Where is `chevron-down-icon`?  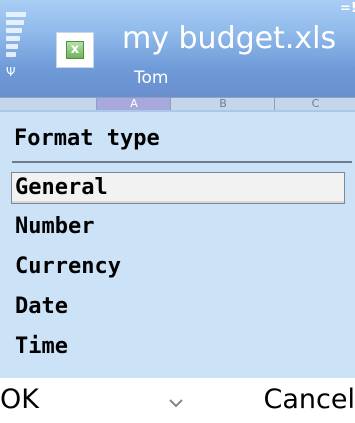 chevron-down-icon is located at coordinates (176, 403).